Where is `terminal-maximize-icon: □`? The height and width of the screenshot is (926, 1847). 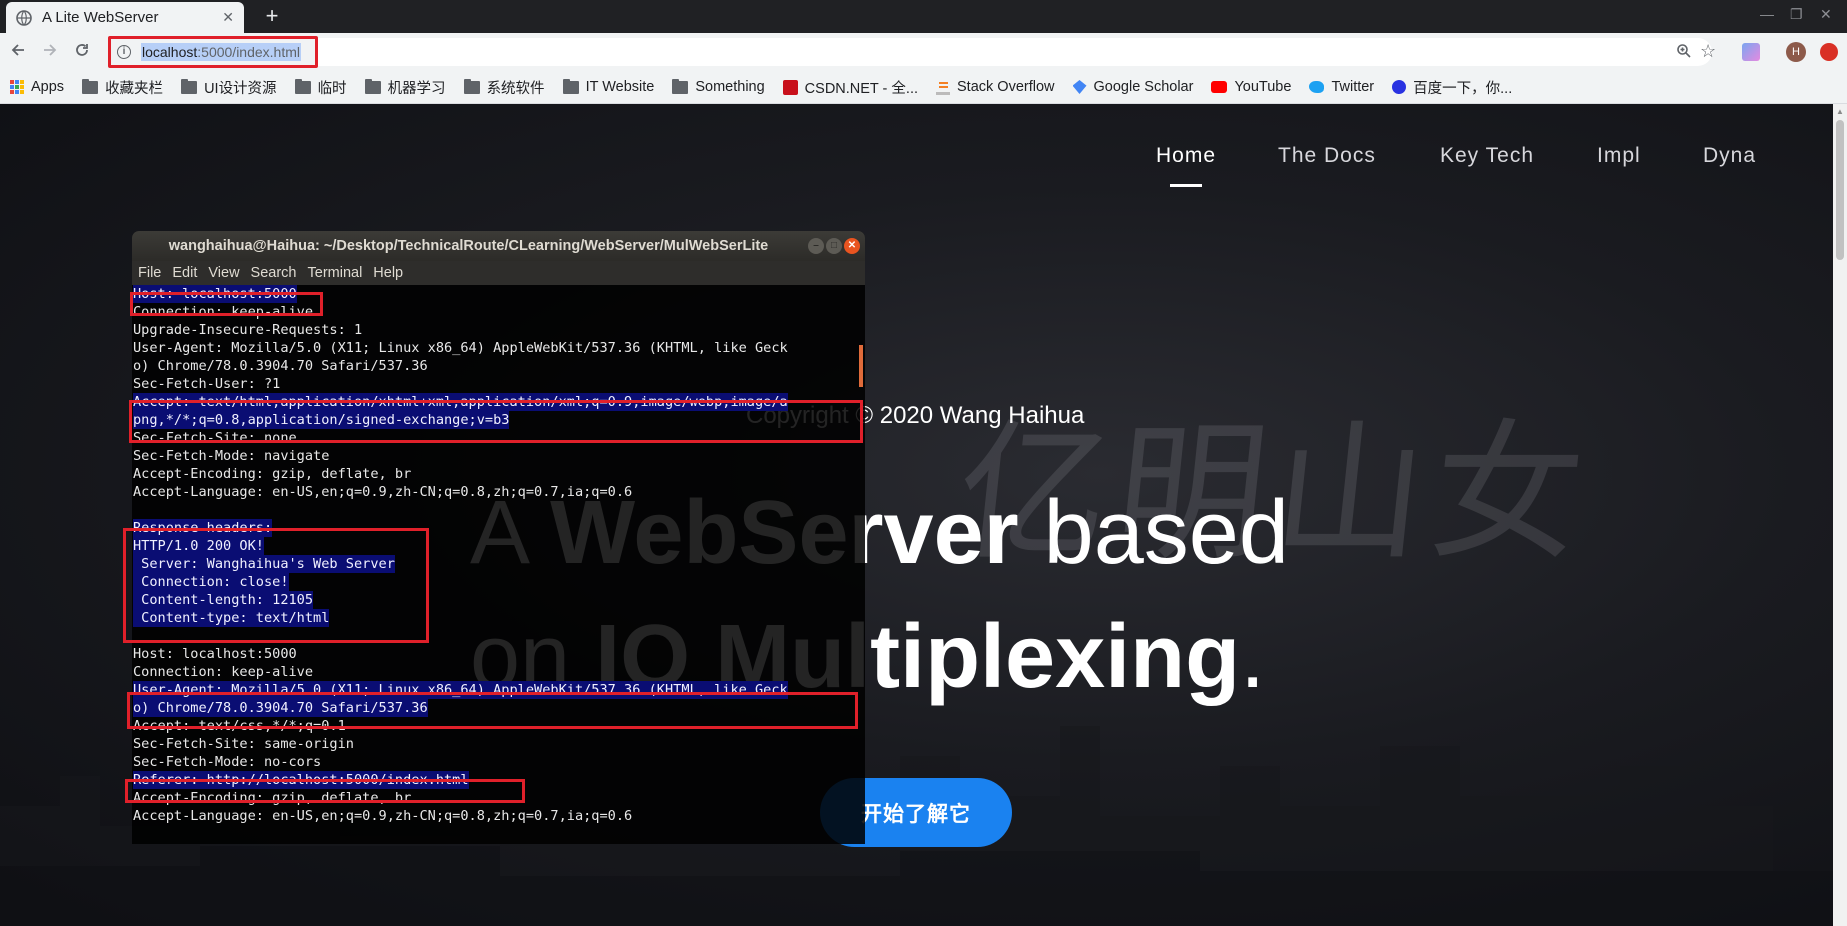 terminal-maximize-icon: □ is located at coordinates (834, 246).